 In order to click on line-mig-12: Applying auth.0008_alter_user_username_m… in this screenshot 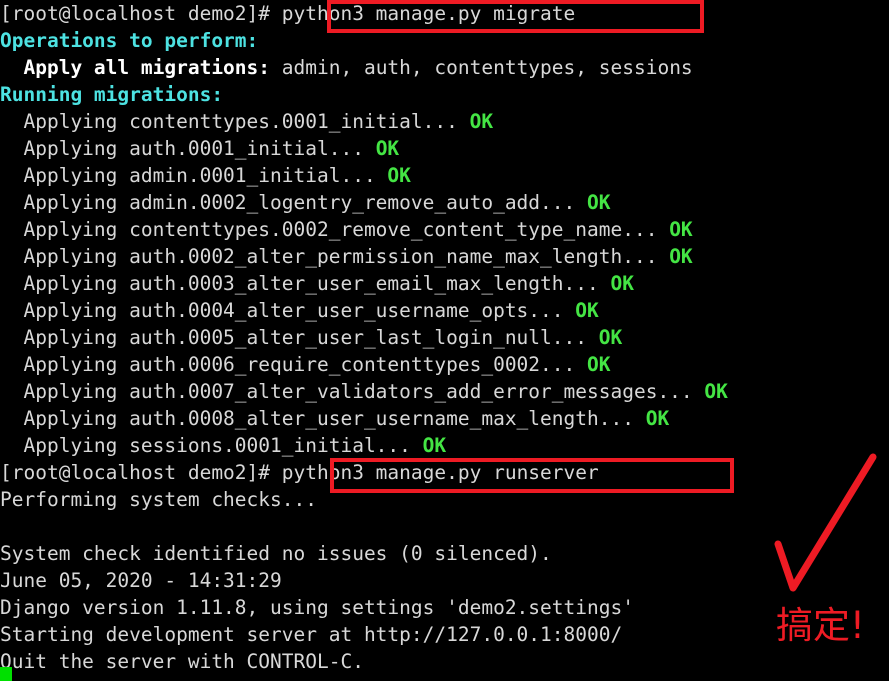, I will do `click(444, 418)`.